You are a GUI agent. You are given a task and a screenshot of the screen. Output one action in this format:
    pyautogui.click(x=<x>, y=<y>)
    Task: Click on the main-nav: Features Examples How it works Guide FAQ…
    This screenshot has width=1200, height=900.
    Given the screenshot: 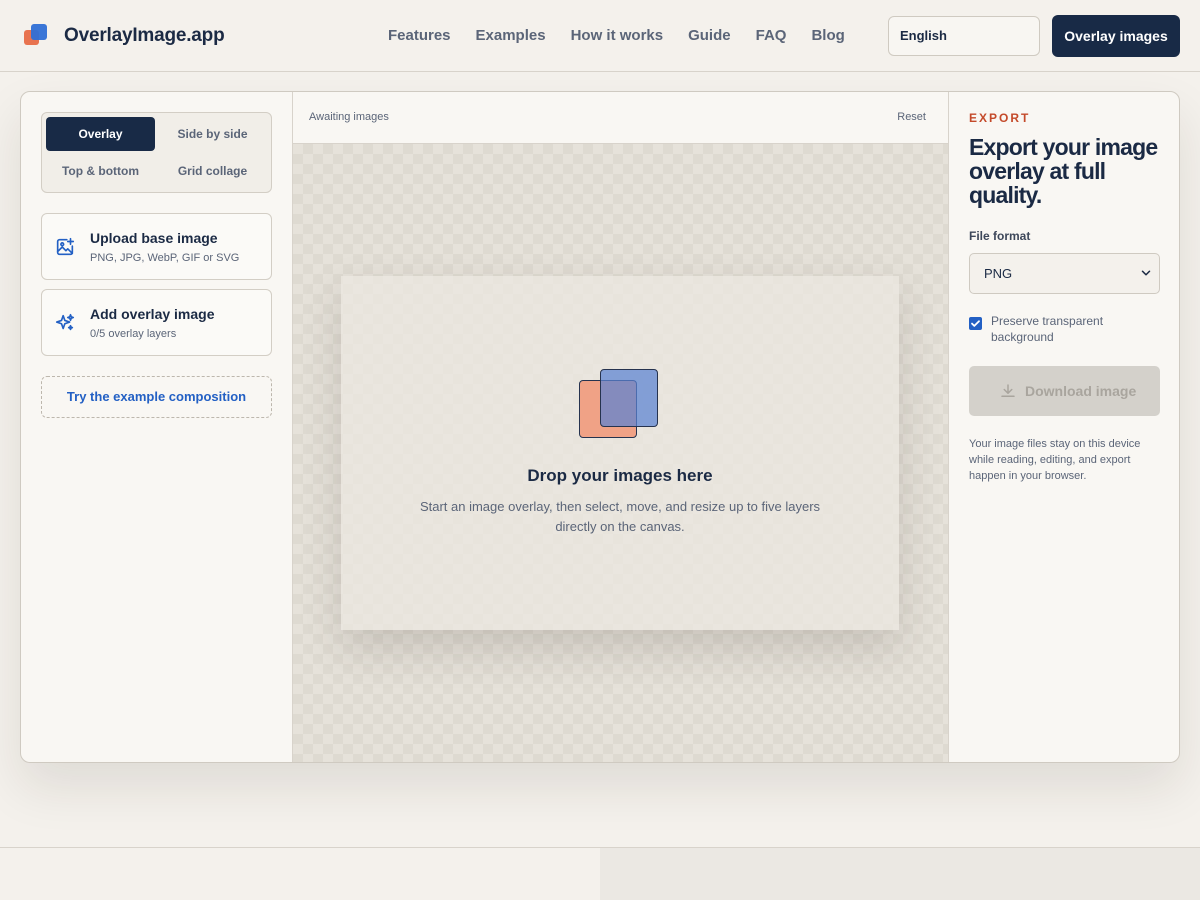 What is the action you would take?
    pyautogui.click(x=629, y=35)
    